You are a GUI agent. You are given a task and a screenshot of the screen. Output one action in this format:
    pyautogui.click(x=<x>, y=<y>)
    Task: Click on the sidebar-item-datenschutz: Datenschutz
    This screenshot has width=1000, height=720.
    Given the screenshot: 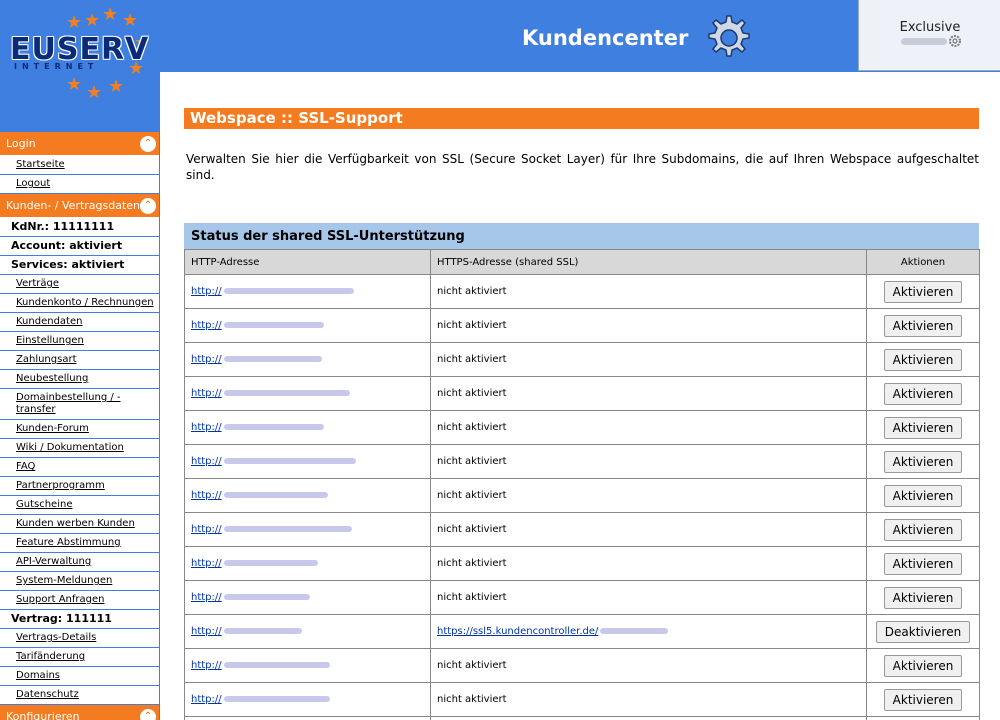 What is the action you would take?
    pyautogui.click(x=79, y=695)
    